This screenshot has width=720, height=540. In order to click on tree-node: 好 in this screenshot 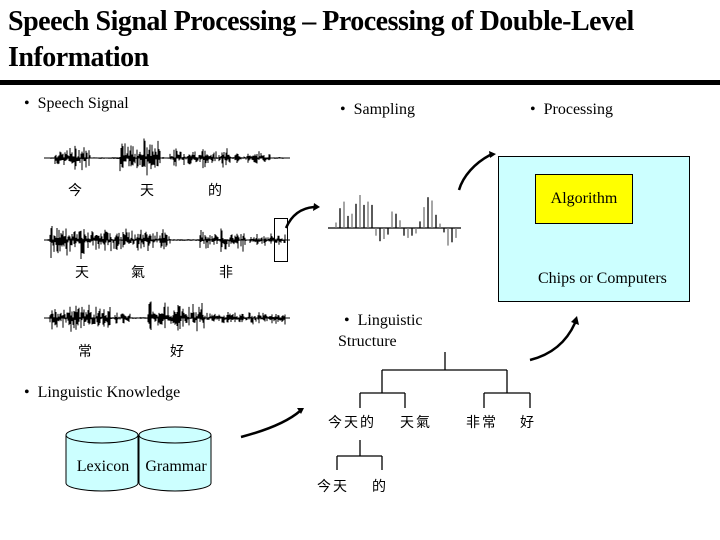, I will do `click(527, 423)`.